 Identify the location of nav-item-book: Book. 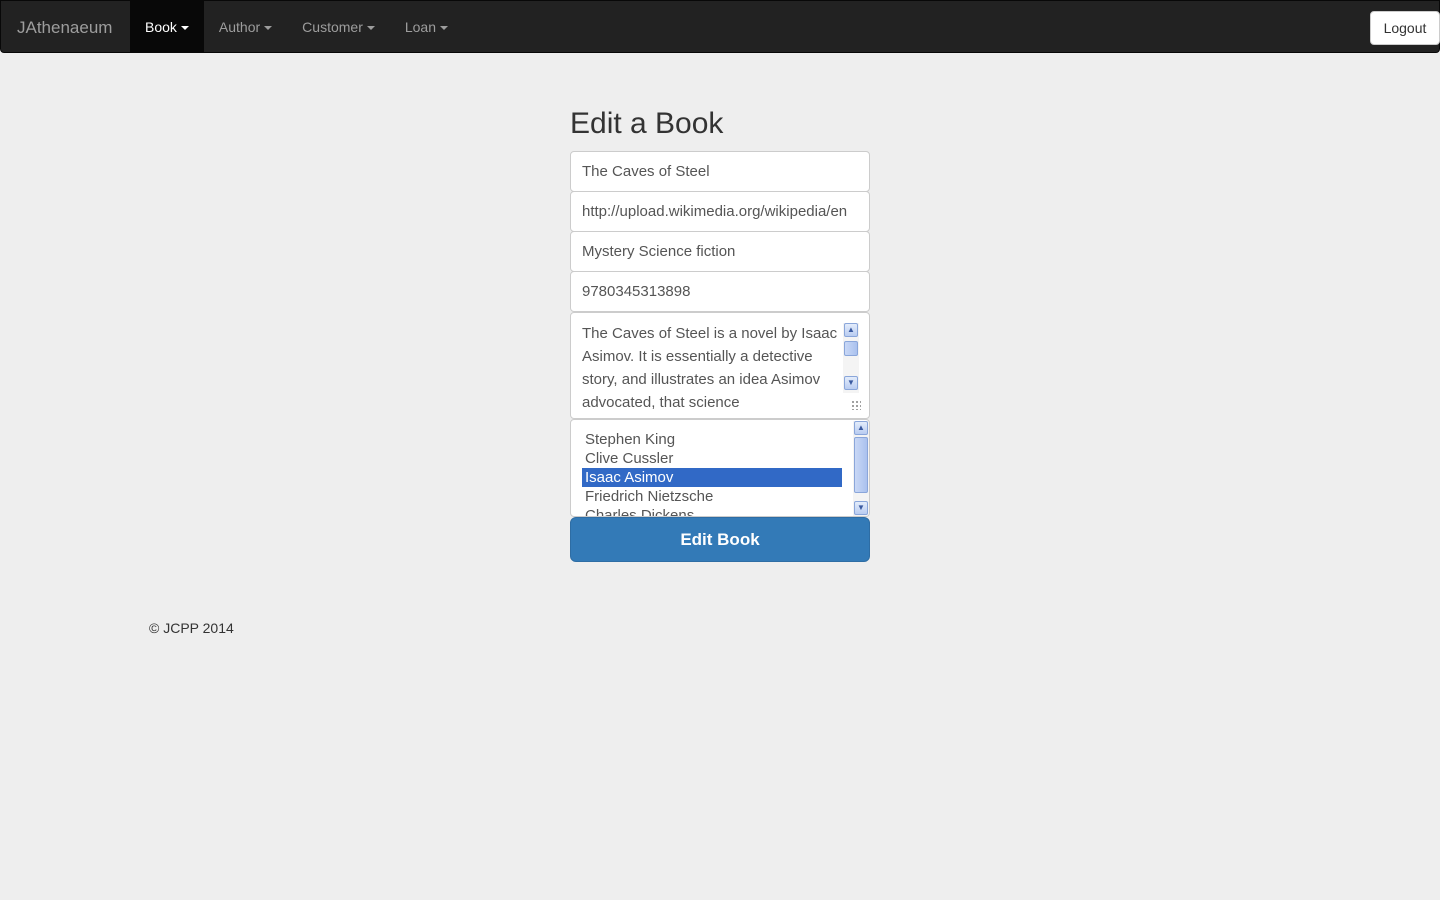
(167, 27).